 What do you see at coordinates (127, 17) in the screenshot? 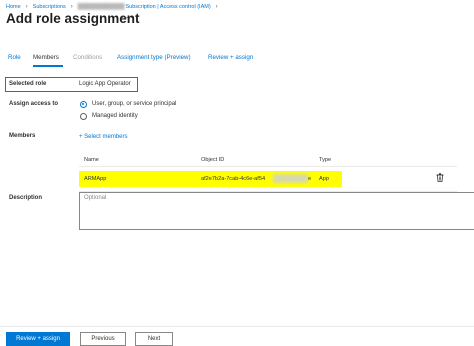
I see `ellipsis-icon: ···` at bounding box center [127, 17].